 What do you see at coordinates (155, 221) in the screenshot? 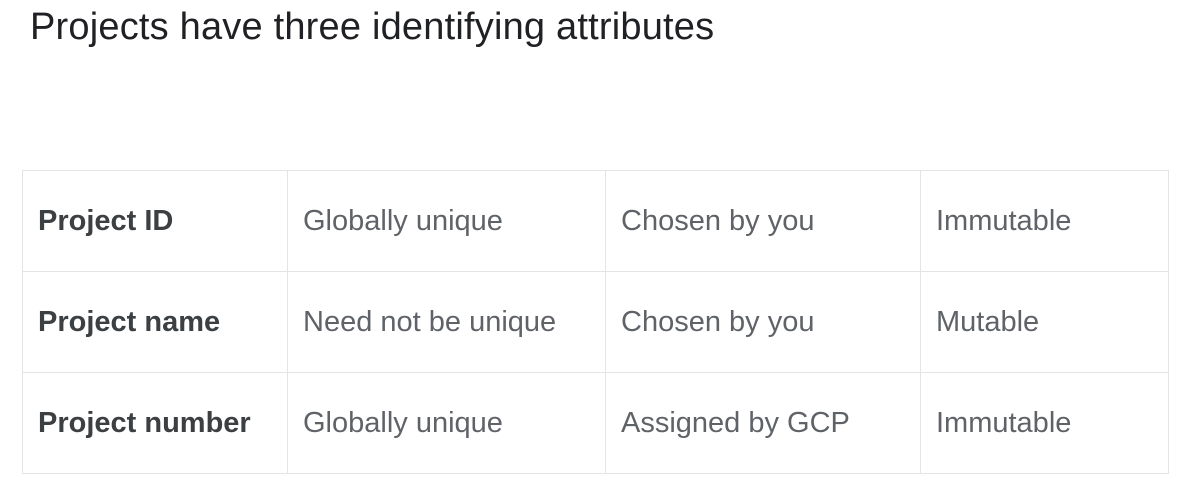
I see `attribute-name-cell: Project ID` at bounding box center [155, 221].